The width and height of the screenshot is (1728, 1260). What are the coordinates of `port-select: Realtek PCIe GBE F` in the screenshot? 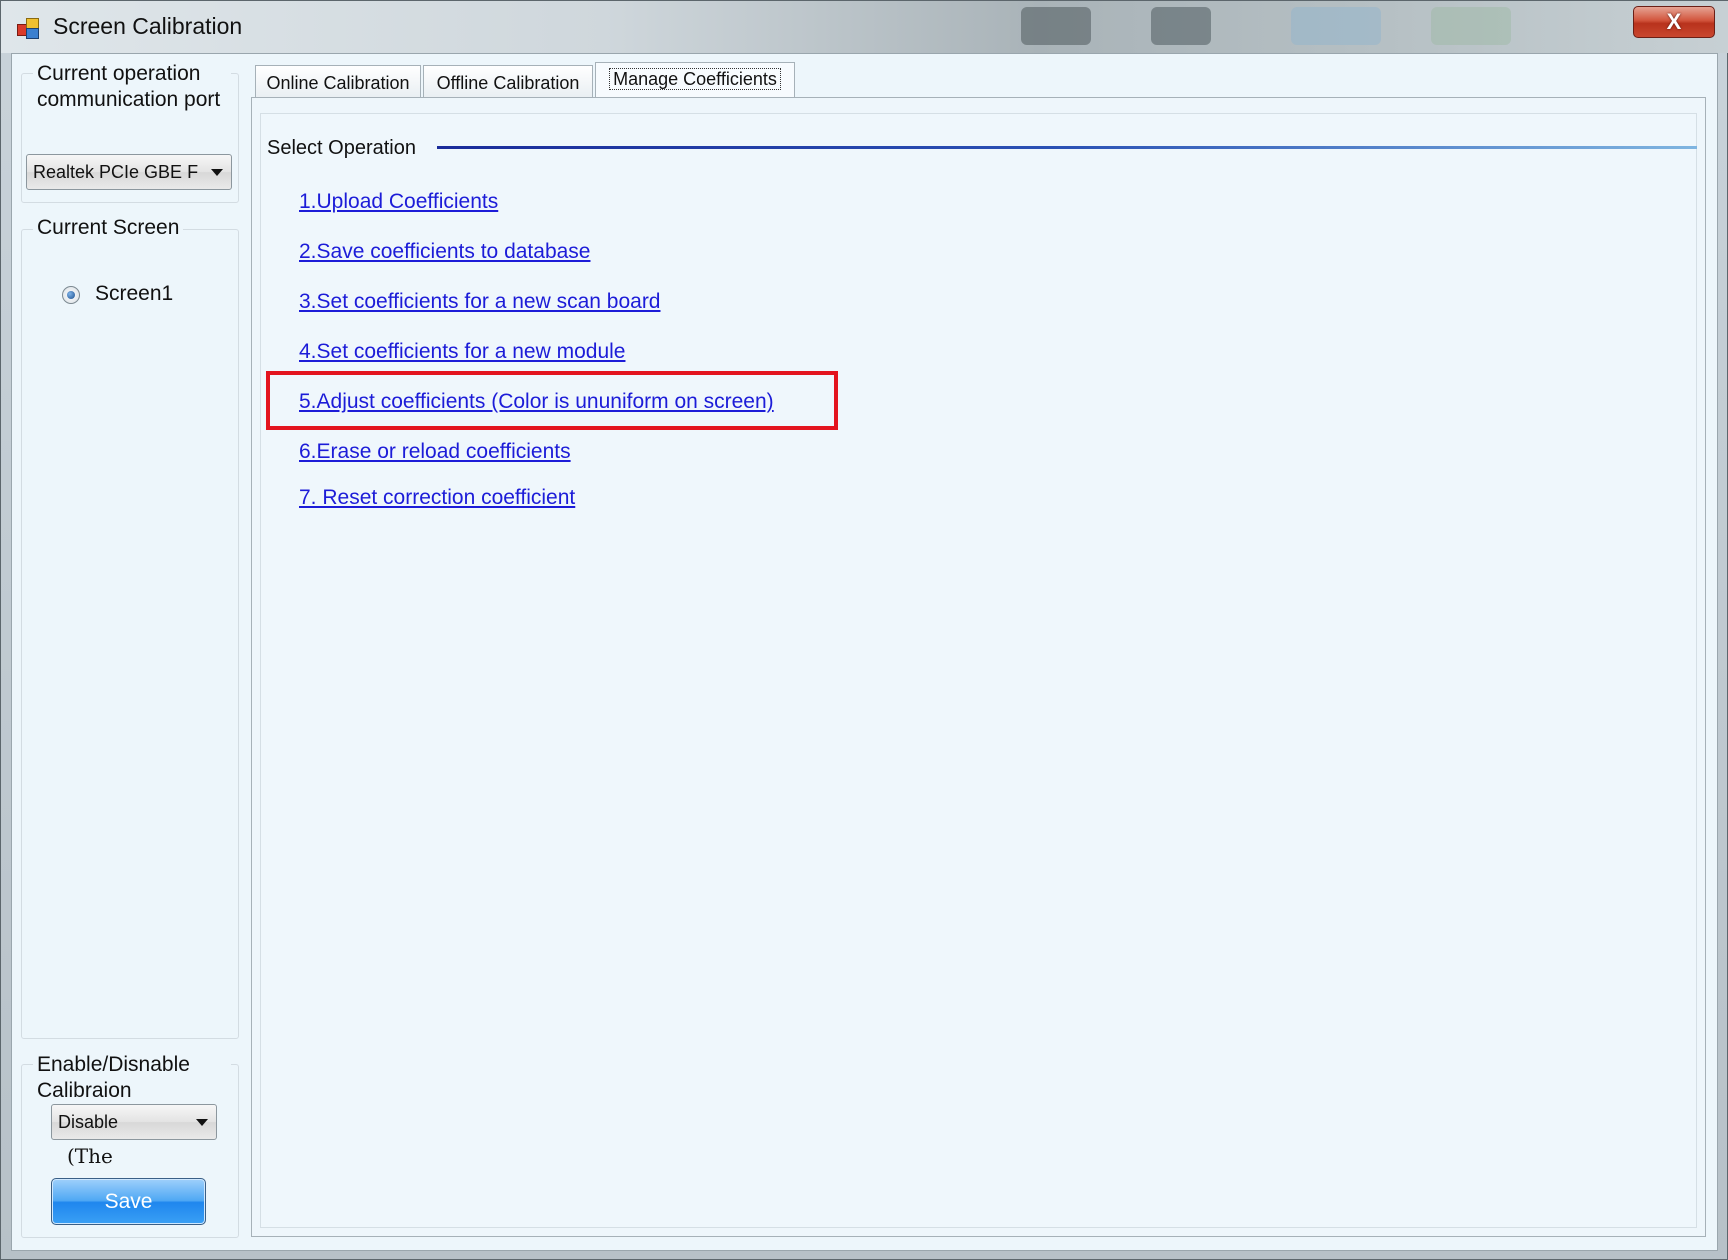 It's located at (129, 172).